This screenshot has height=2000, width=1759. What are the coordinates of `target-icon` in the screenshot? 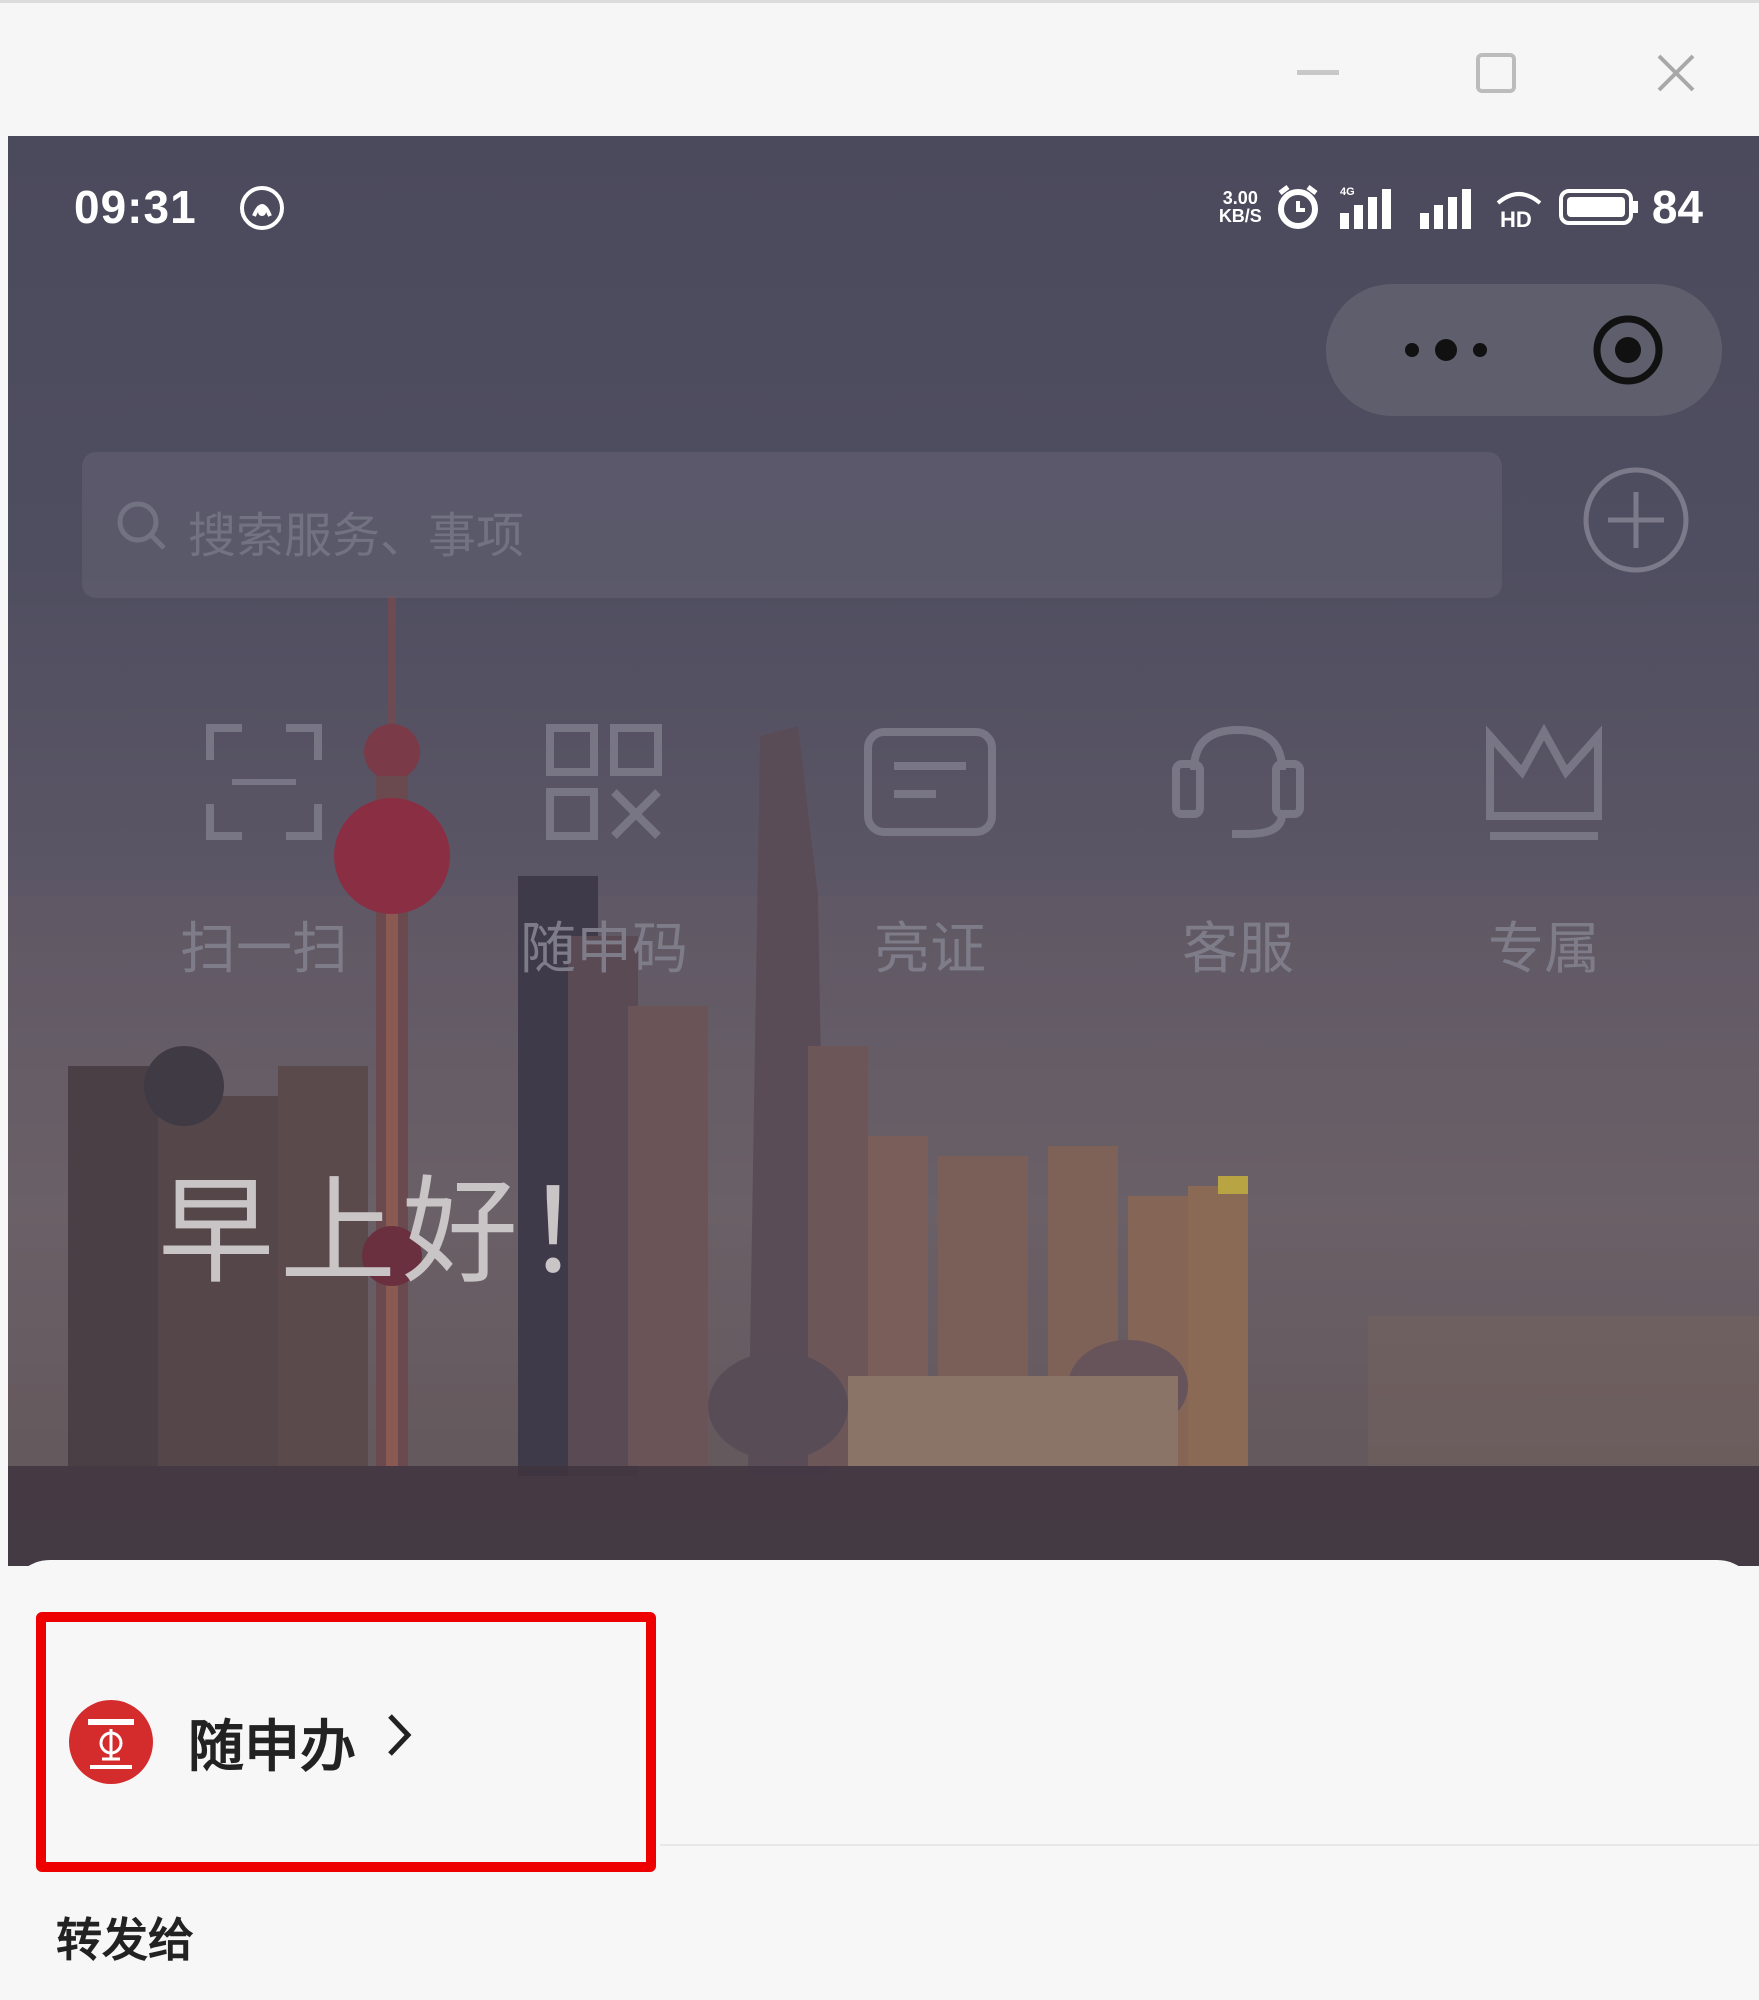 It's located at (1628, 350).